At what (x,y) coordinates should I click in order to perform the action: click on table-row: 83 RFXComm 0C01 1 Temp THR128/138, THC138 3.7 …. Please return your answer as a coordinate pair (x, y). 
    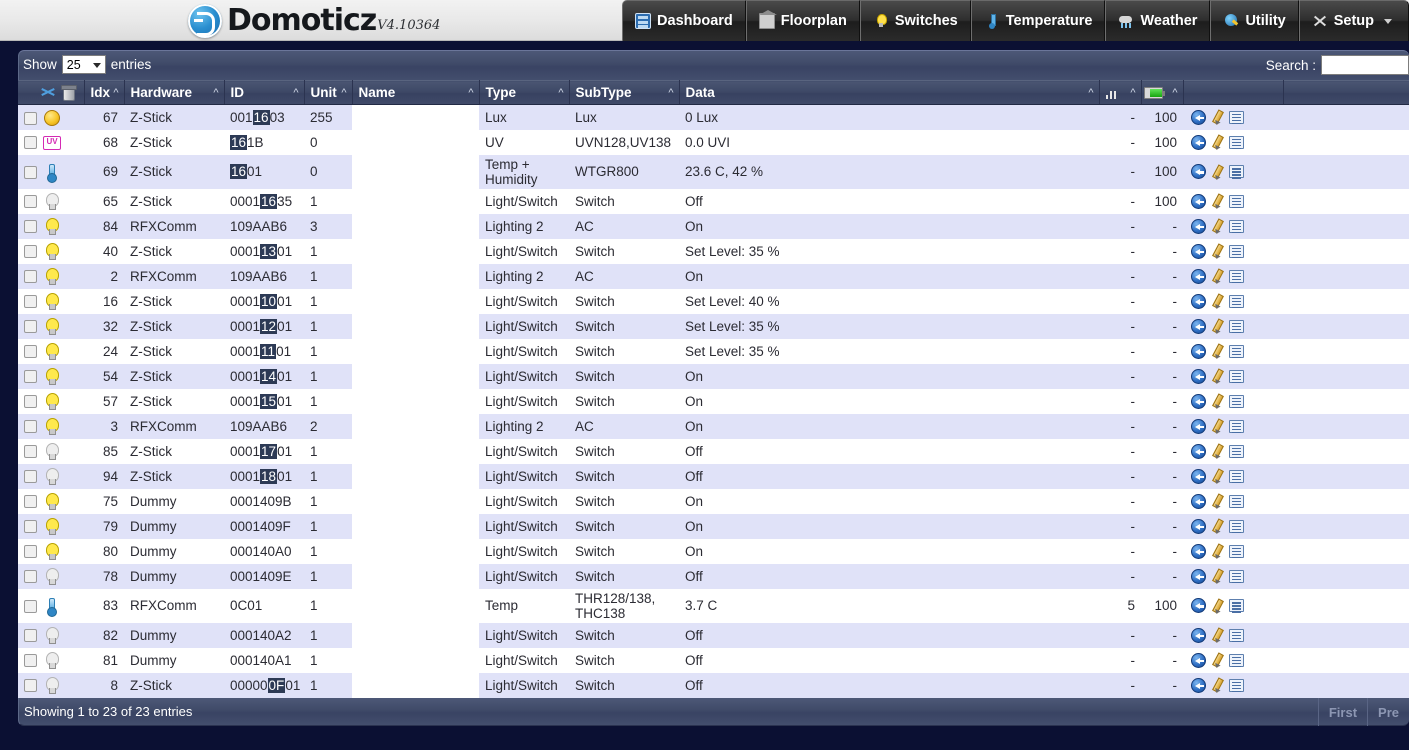
    Looking at the image, I should click on (713, 605).